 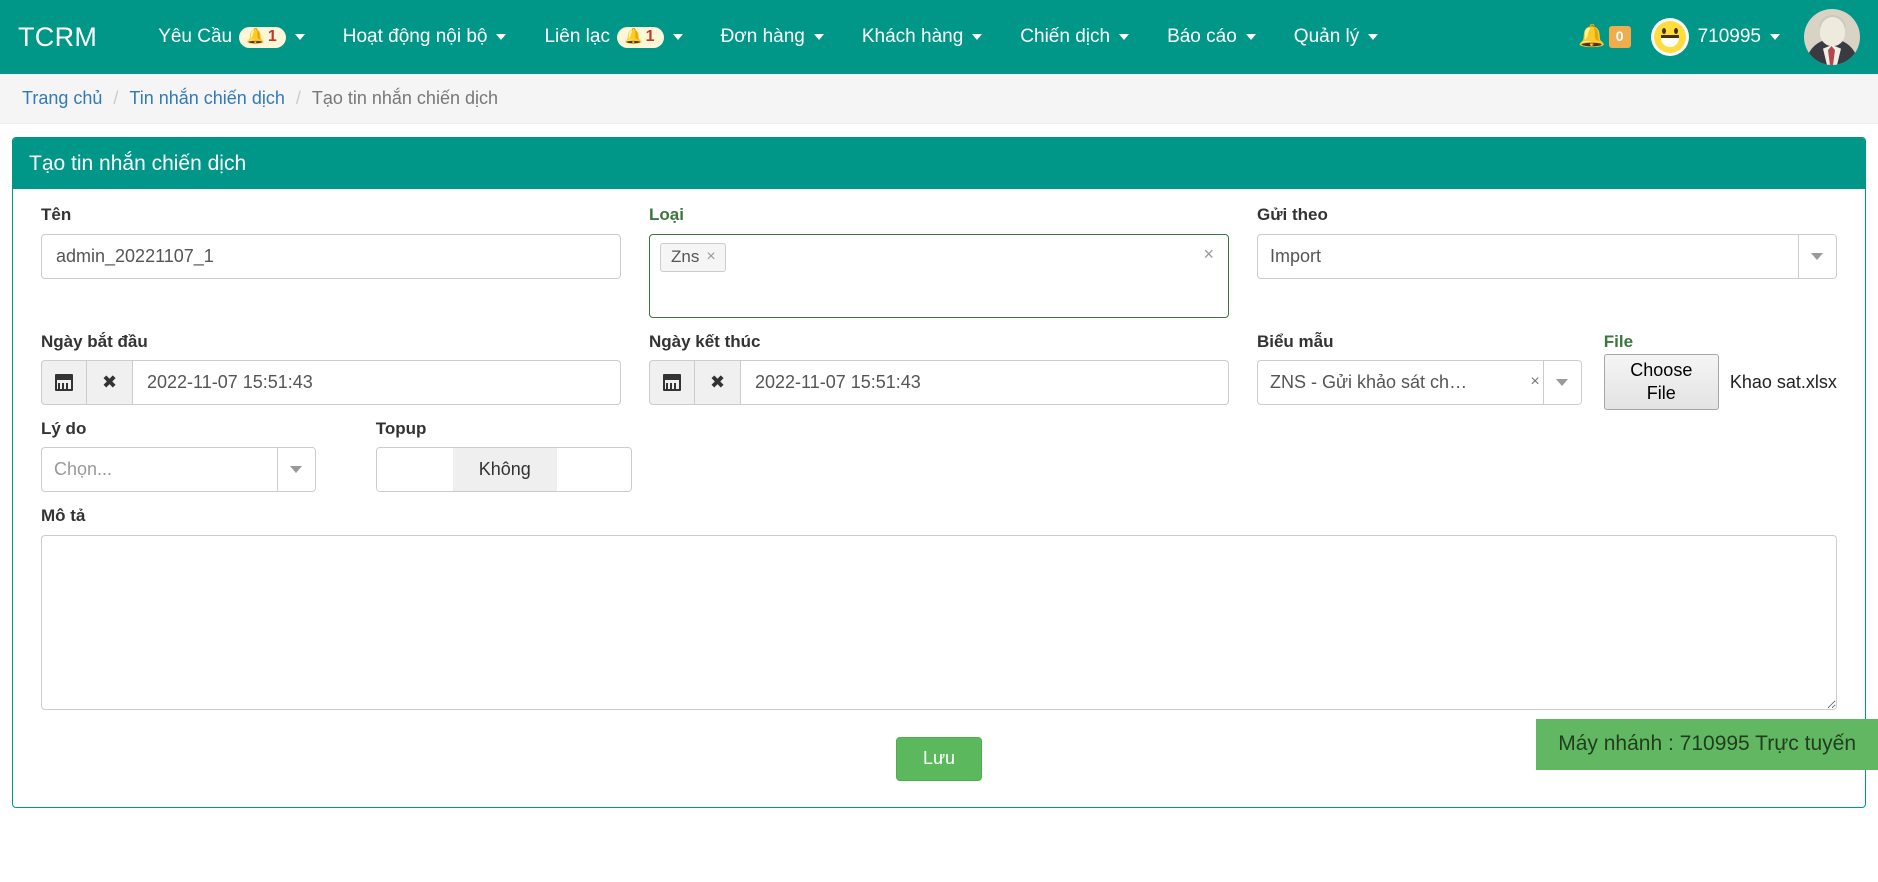 What do you see at coordinates (1663, 31) in the screenshot?
I see `smiley-eye-left` at bounding box center [1663, 31].